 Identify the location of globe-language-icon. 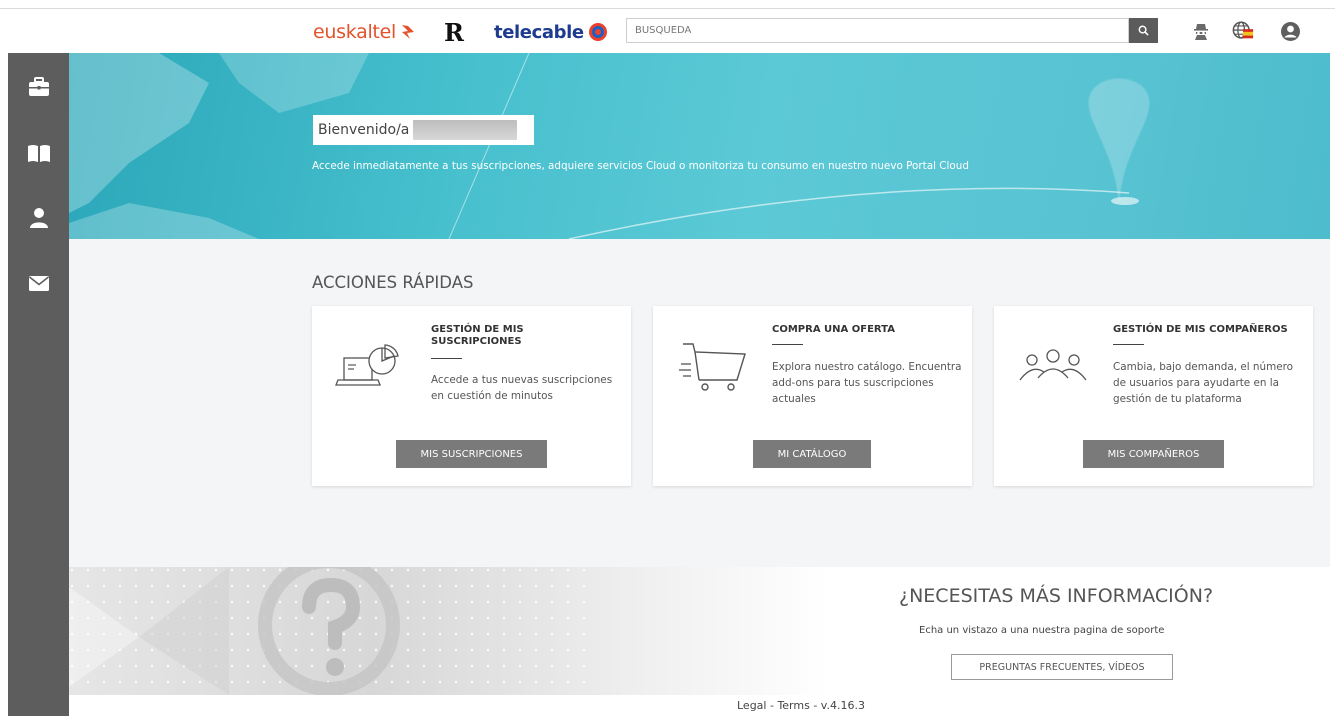
(1243, 30).